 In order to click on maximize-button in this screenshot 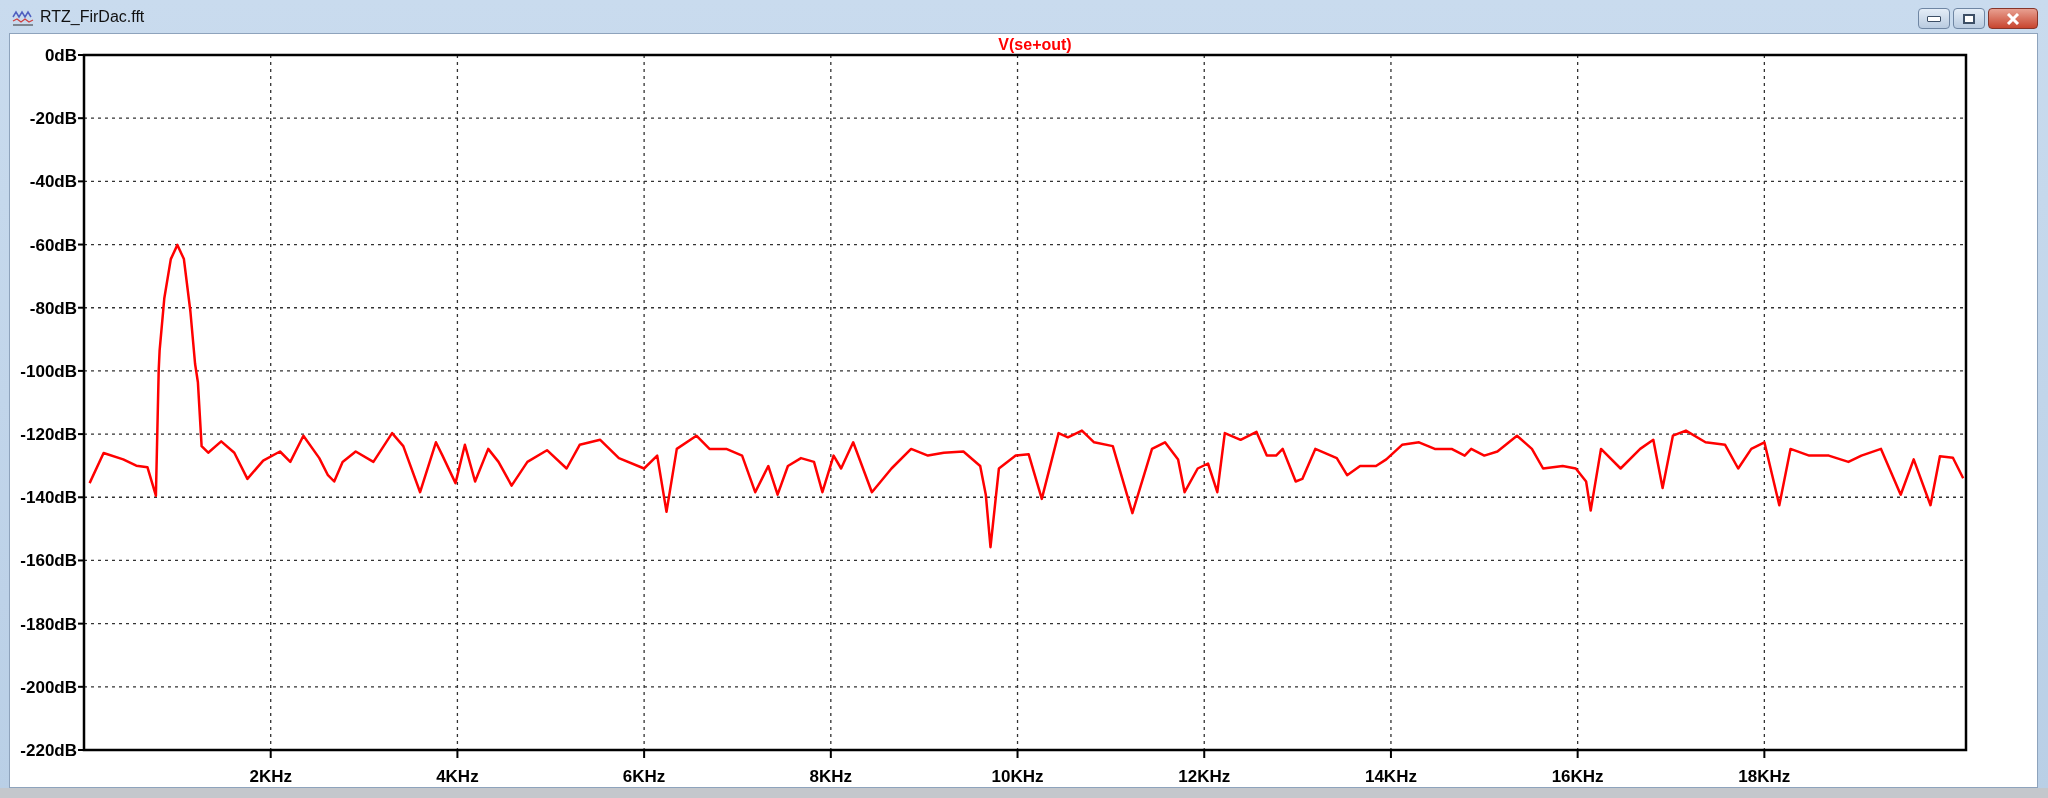, I will do `click(1969, 18)`.